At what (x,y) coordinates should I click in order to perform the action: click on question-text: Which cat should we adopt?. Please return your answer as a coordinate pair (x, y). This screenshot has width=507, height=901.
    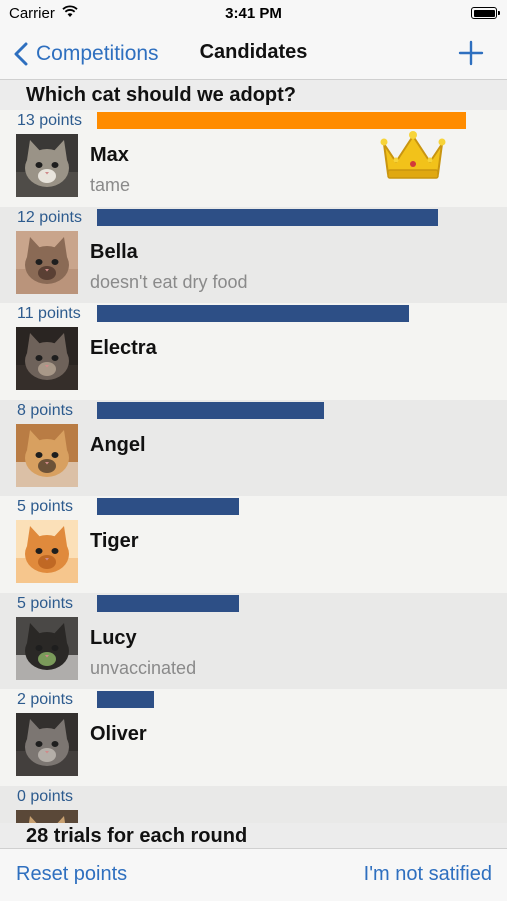
    Looking at the image, I should click on (161, 95).